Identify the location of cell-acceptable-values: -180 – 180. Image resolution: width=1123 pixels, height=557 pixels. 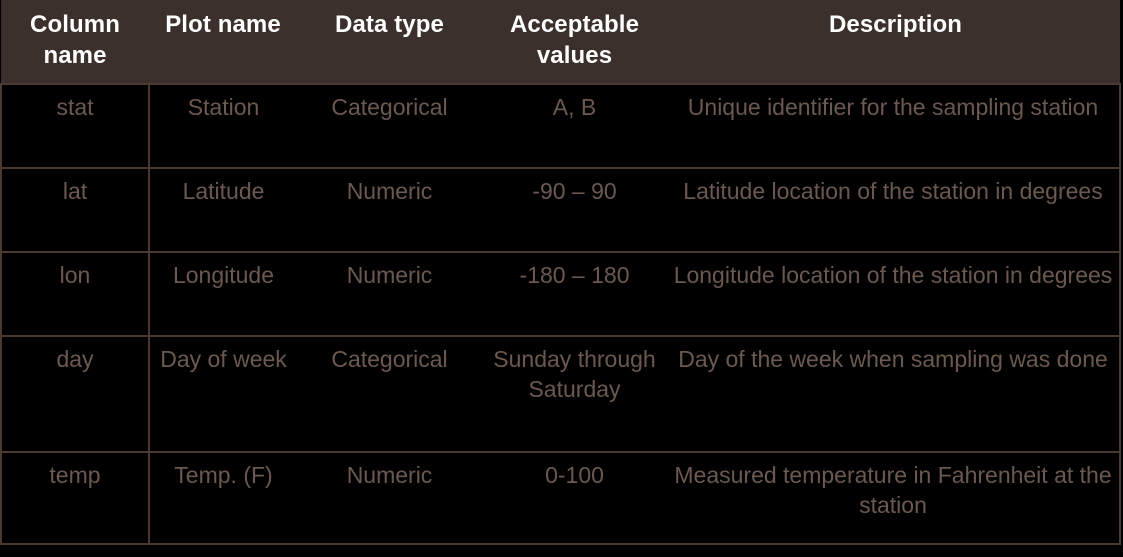
(574, 294).